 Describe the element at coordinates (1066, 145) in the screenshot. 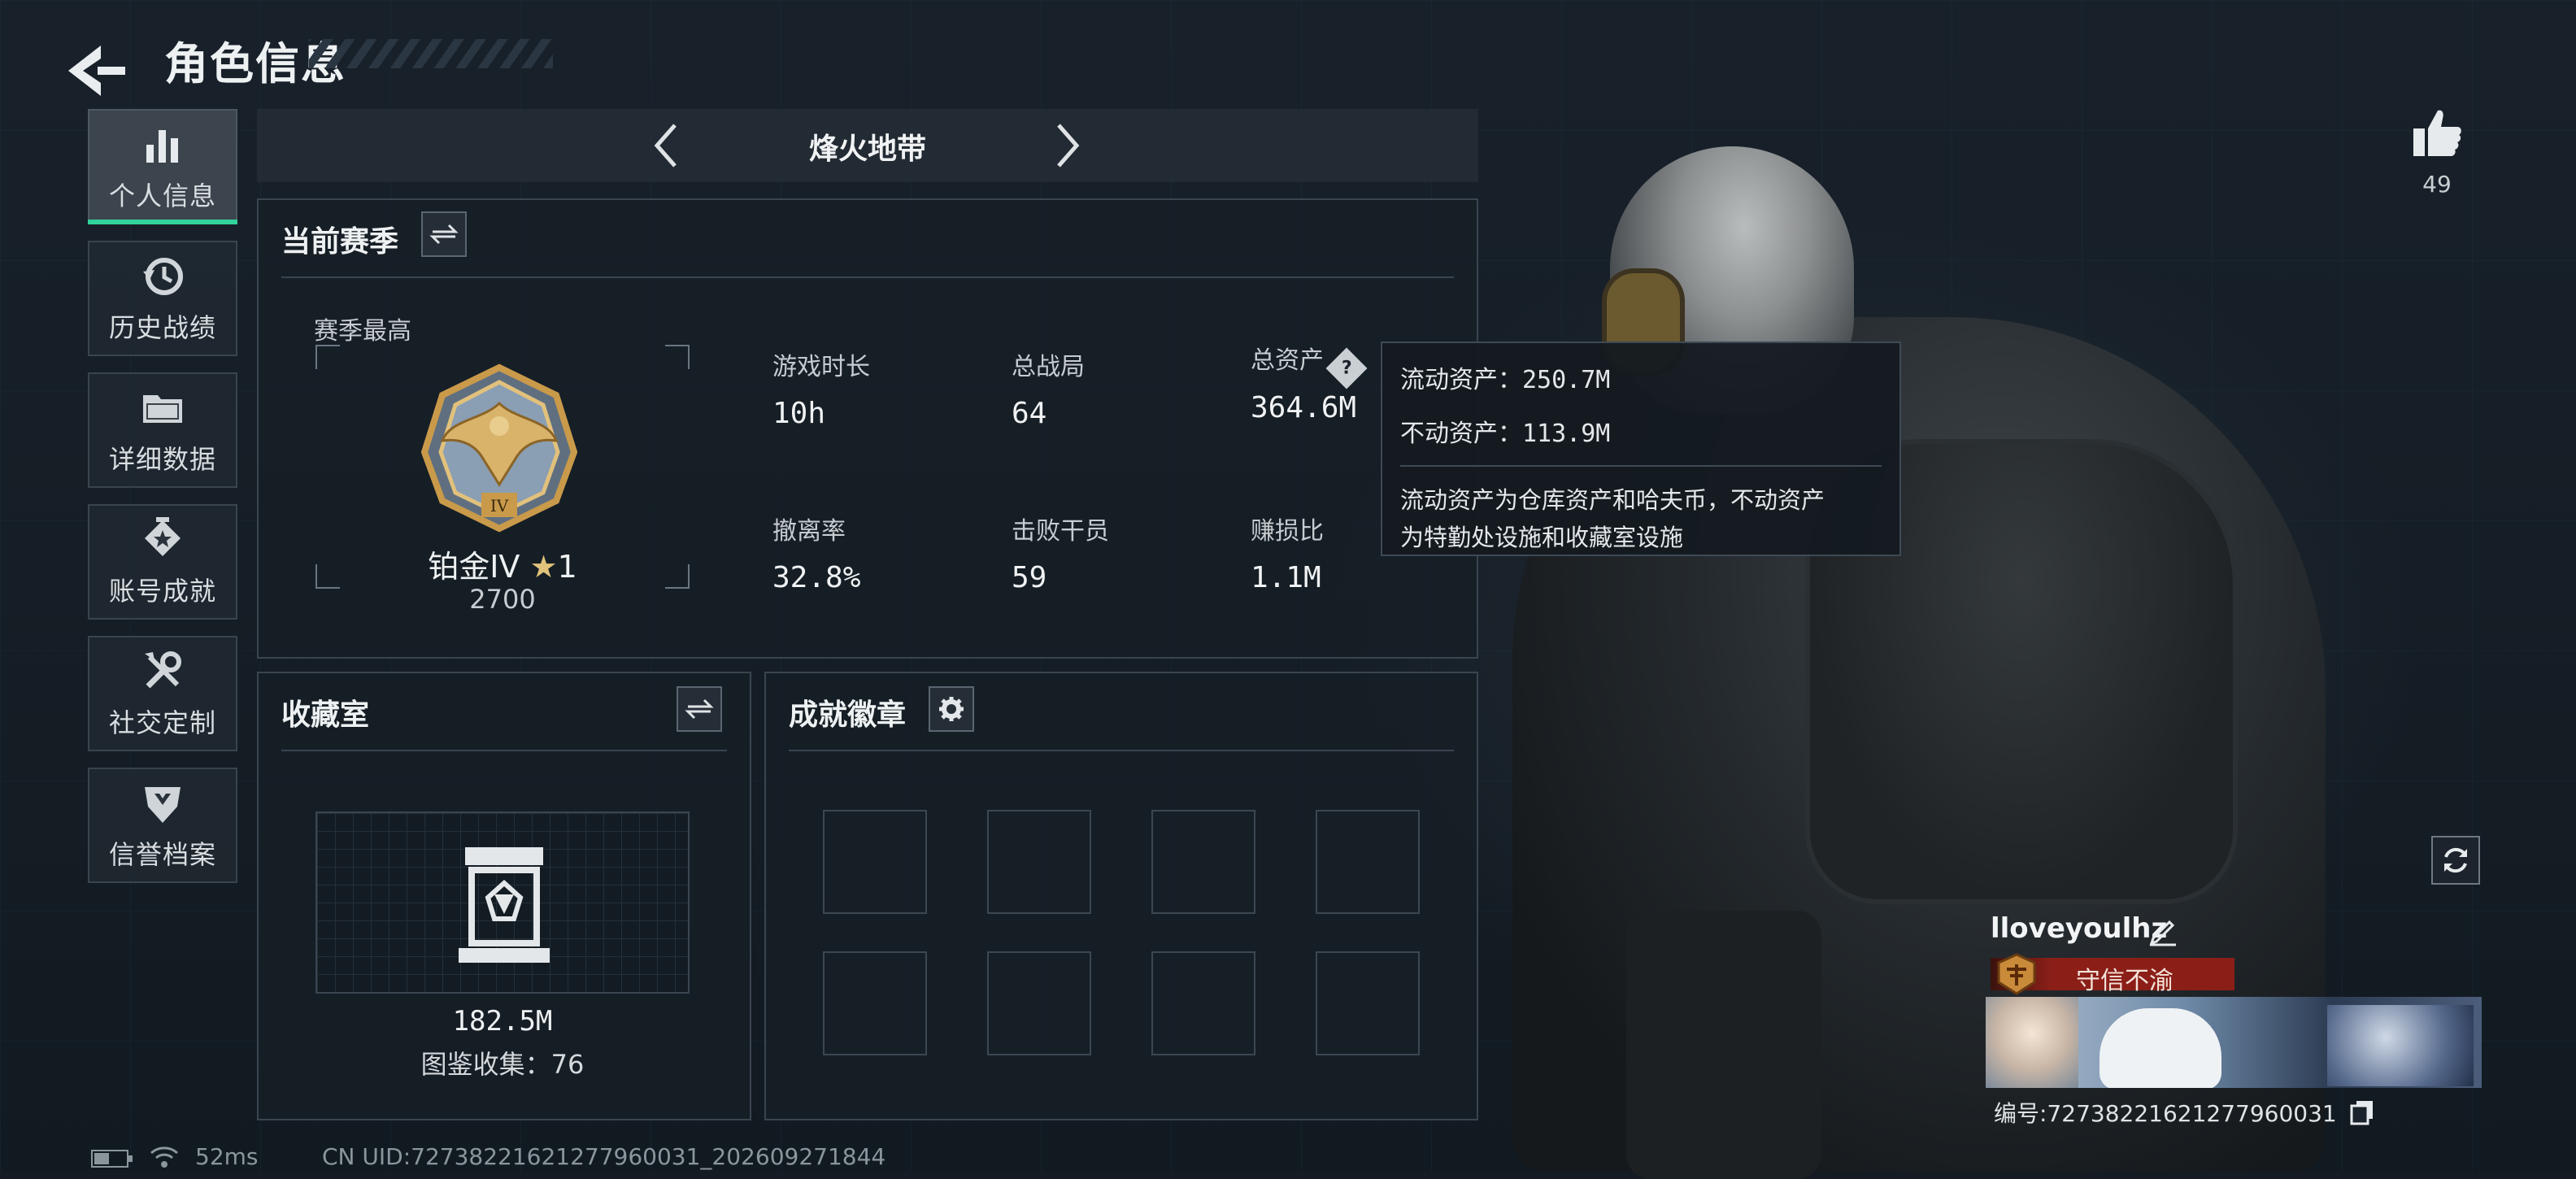

I see `chevron-right-icon` at that location.